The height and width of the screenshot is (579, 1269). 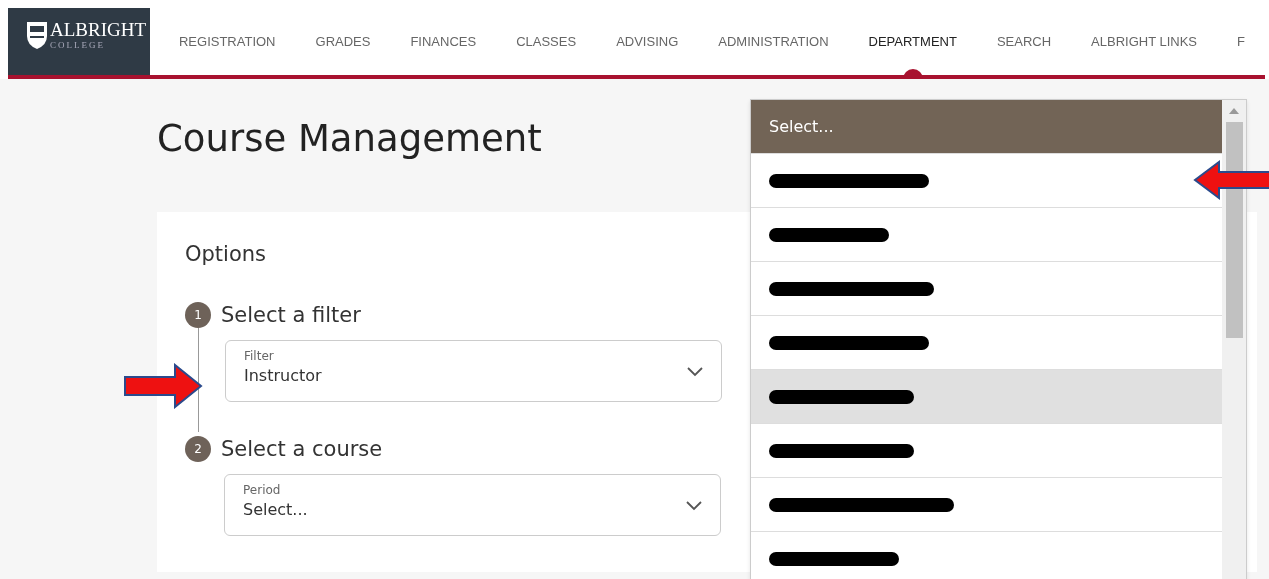 I want to click on page-title: Course Management, so click(x=349, y=138).